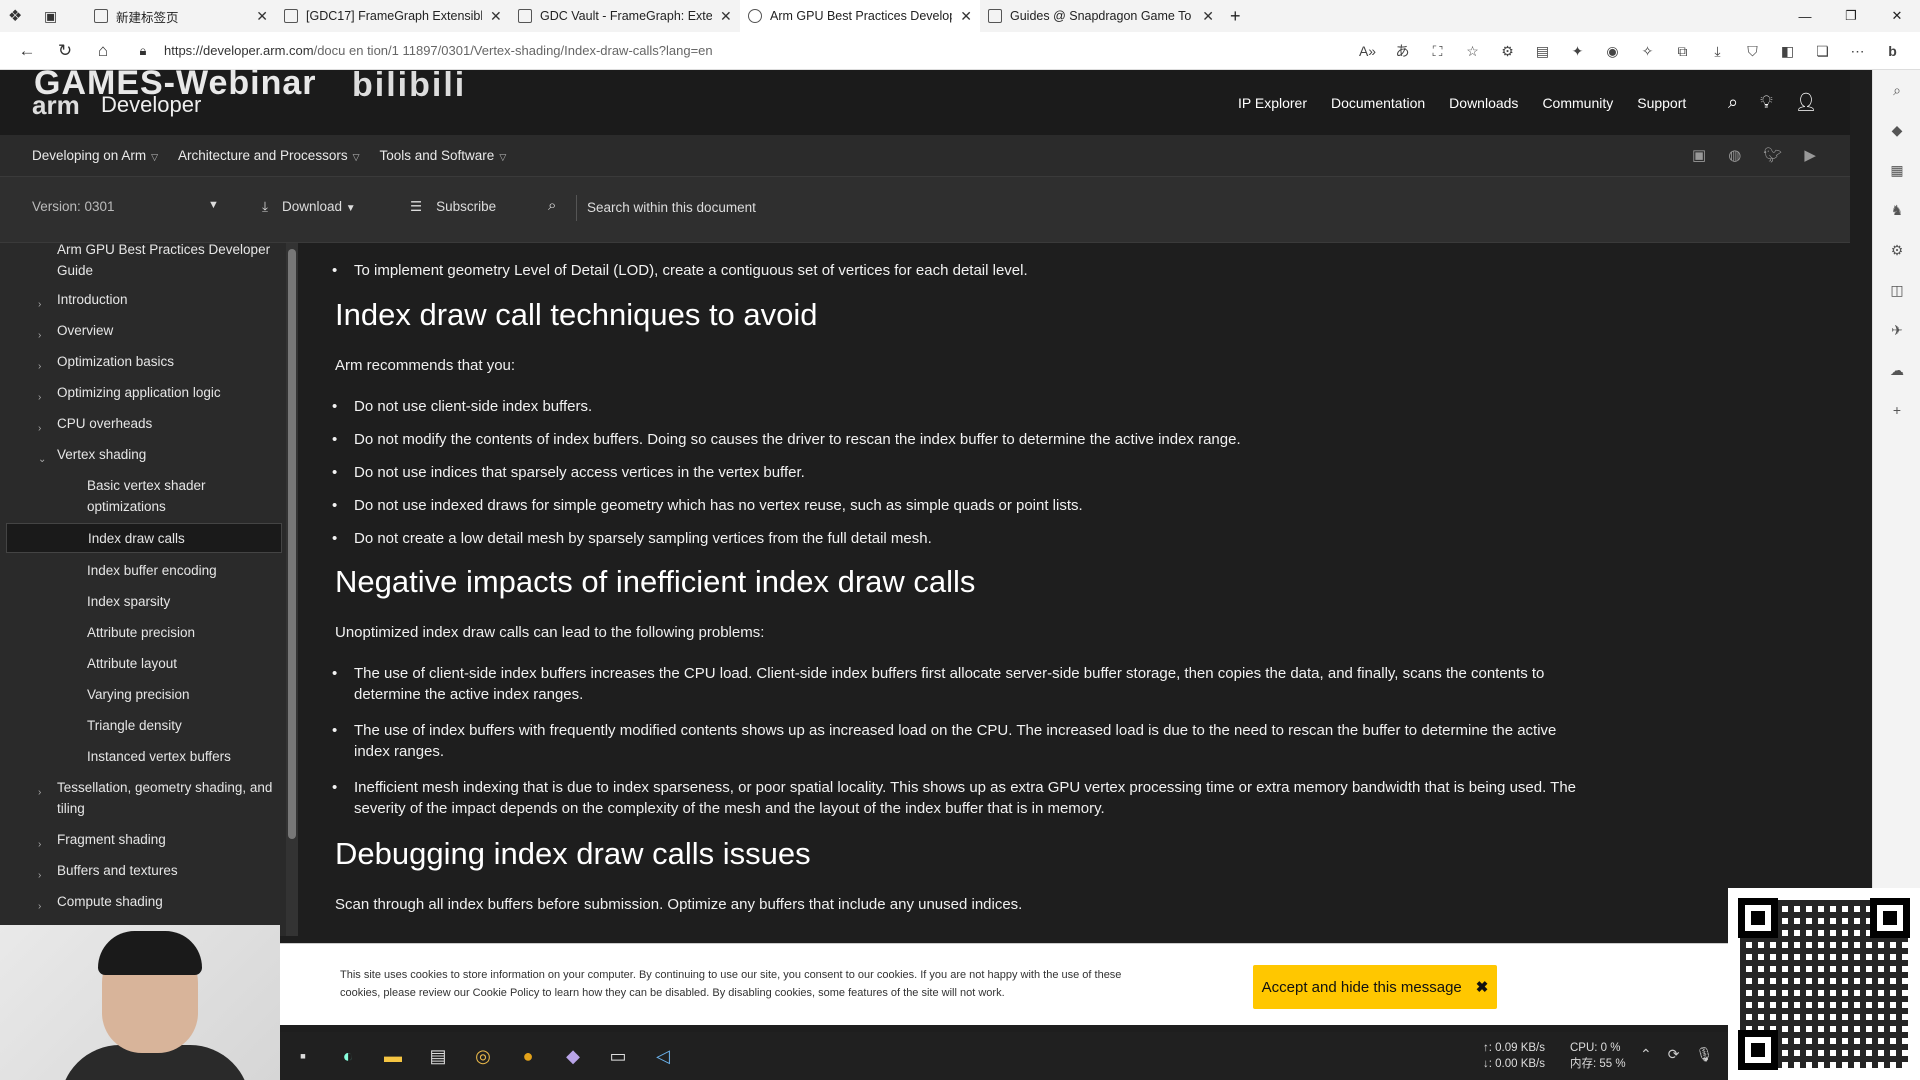 This screenshot has width=1920, height=1080. Describe the element at coordinates (666, 208) in the screenshot. I see `search-document-input: Search within this document` at that location.